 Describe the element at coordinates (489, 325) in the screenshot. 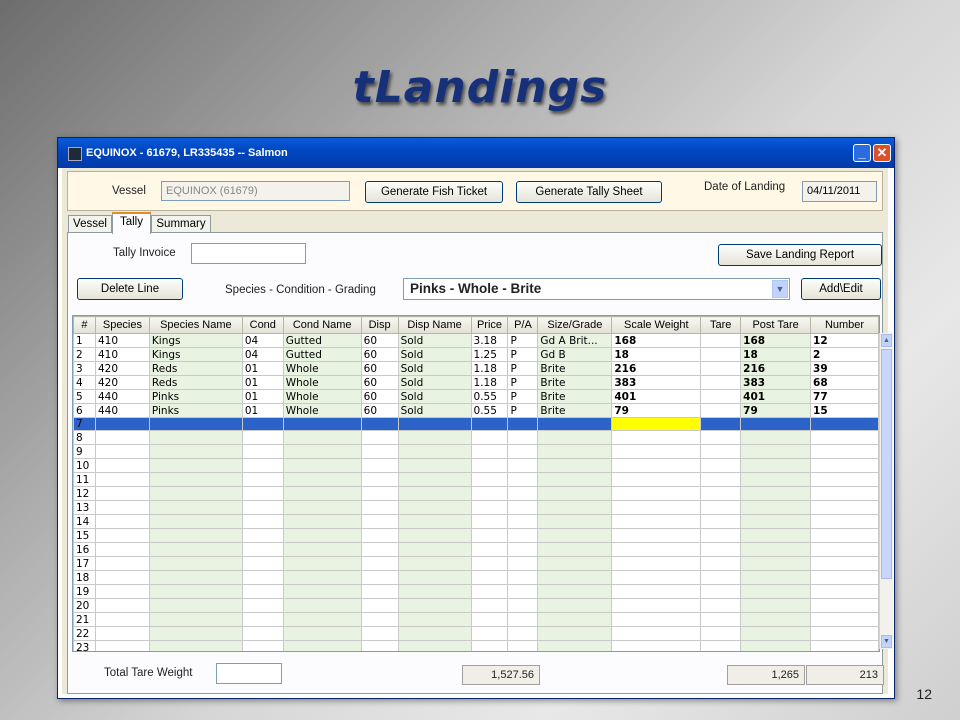

I see `column-header: Price` at that location.